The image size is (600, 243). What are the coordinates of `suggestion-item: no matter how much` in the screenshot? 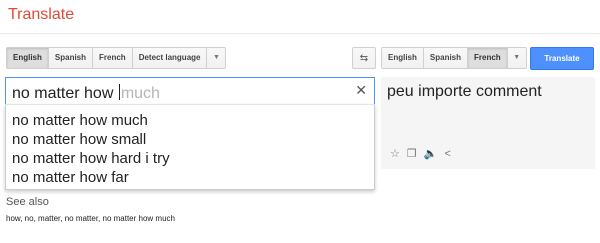 It's located at (190, 120).